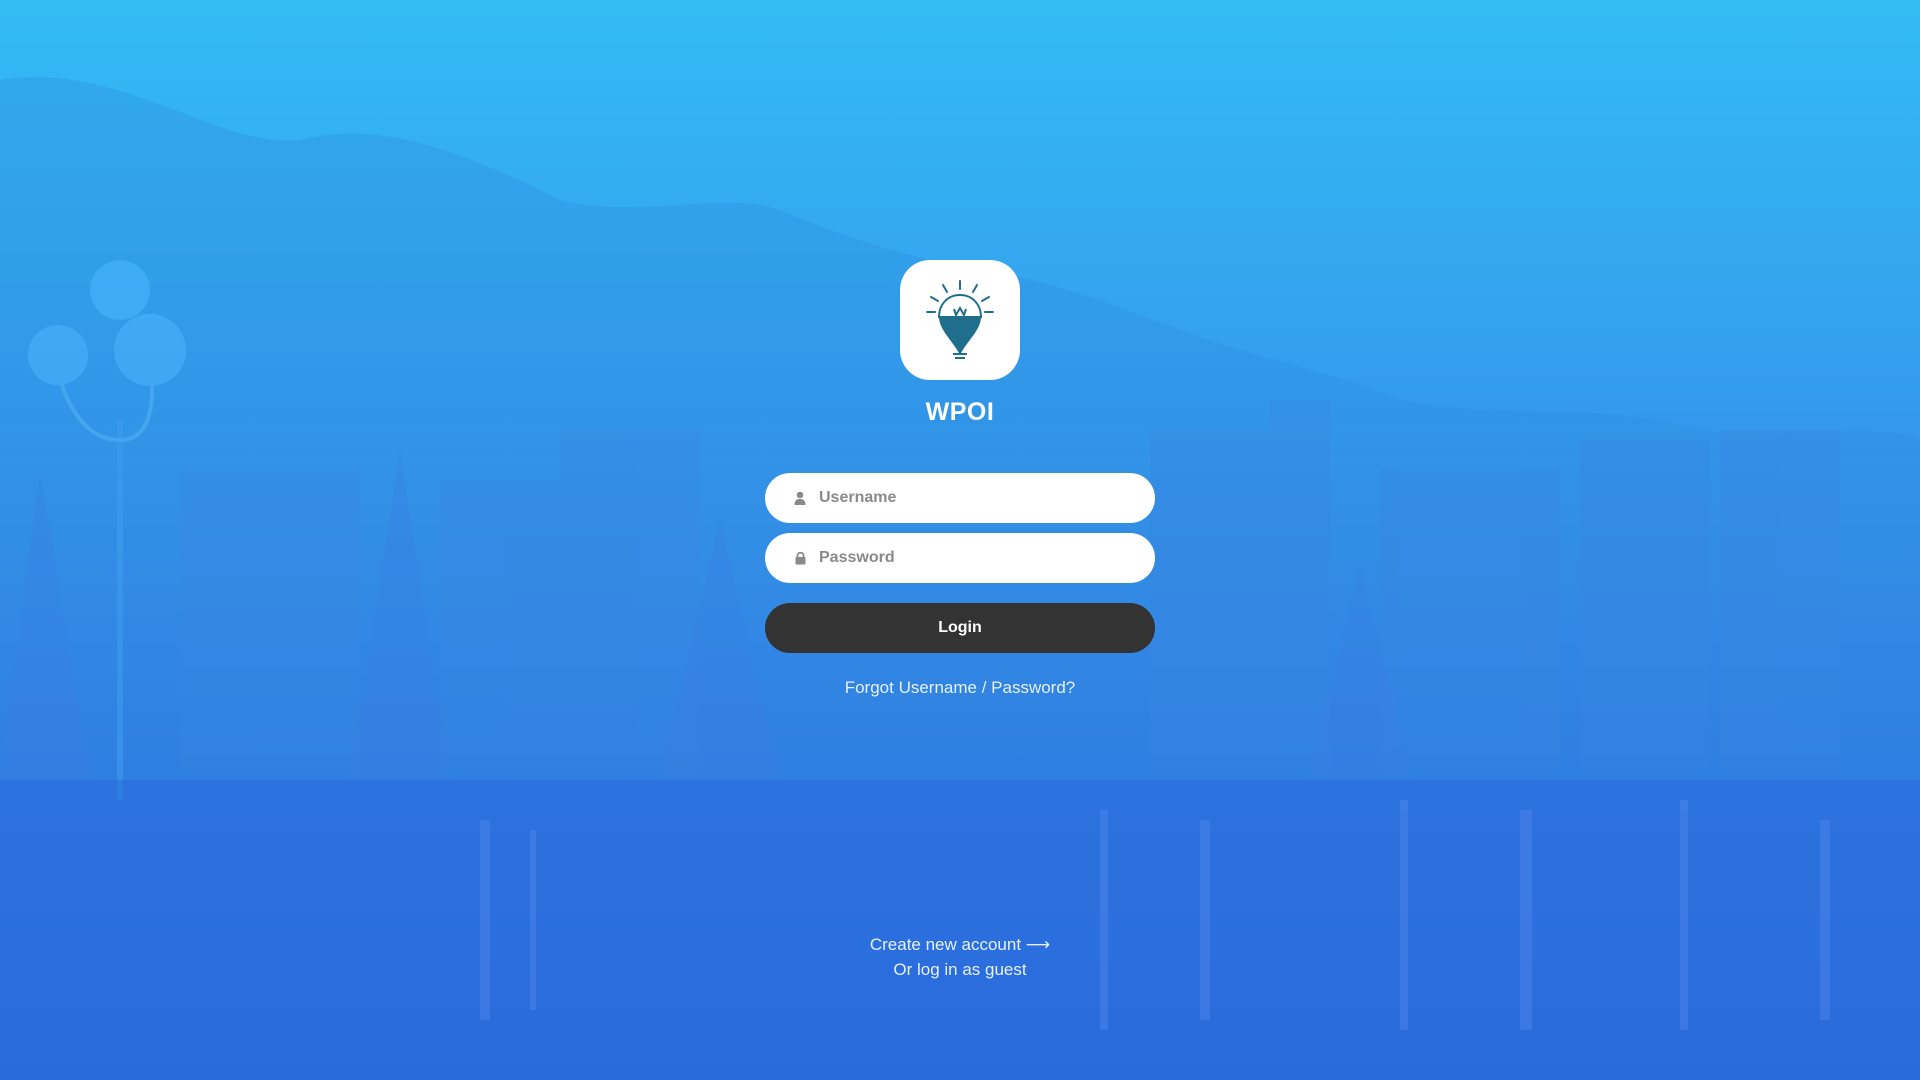 This screenshot has width=1920, height=1080. I want to click on app-logo, so click(960, 320).